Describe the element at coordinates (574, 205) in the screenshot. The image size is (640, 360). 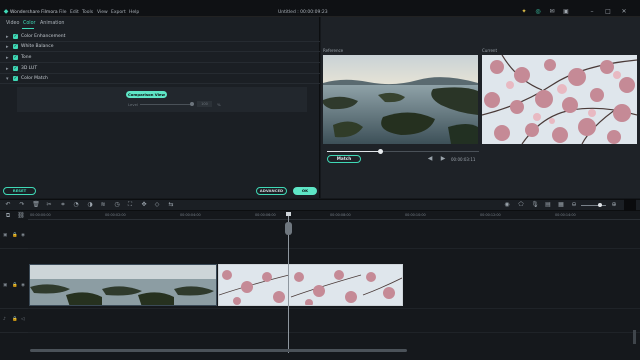
I see `zoom-out-icon: ⊖` at that location.